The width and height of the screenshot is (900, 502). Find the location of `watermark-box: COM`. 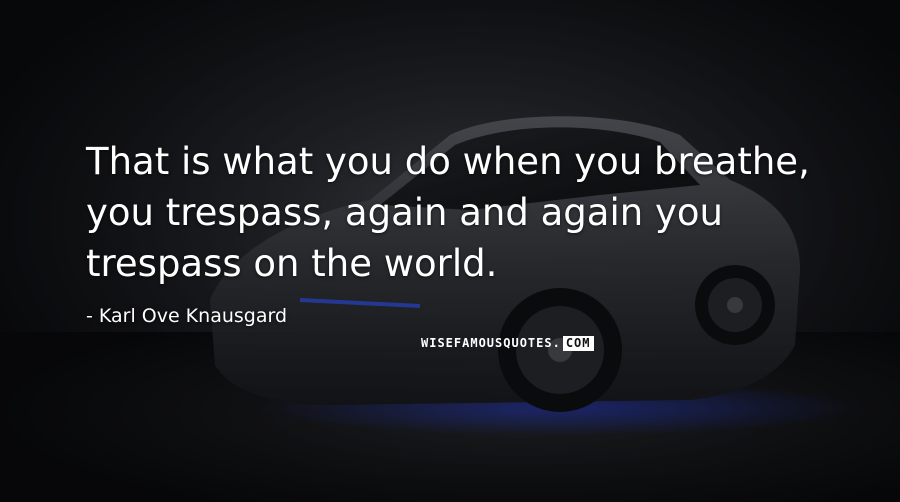

watermark-box: COM is located at coordinates (578, 343).